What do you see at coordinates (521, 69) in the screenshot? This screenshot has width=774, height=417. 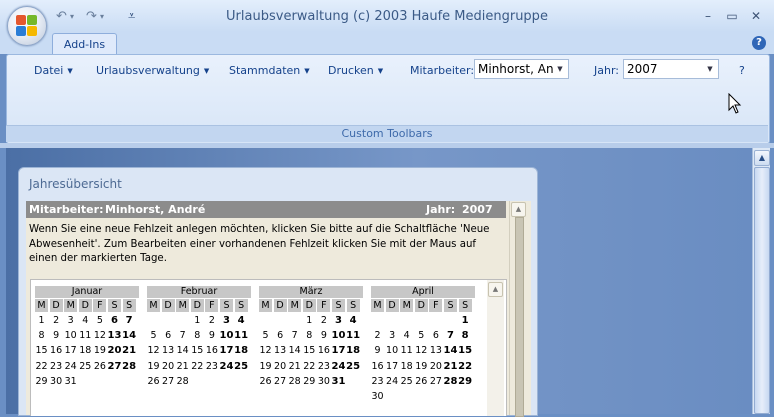 I see `employee-combo: Minhorst, André ▼` at bounding box center [521, 69].